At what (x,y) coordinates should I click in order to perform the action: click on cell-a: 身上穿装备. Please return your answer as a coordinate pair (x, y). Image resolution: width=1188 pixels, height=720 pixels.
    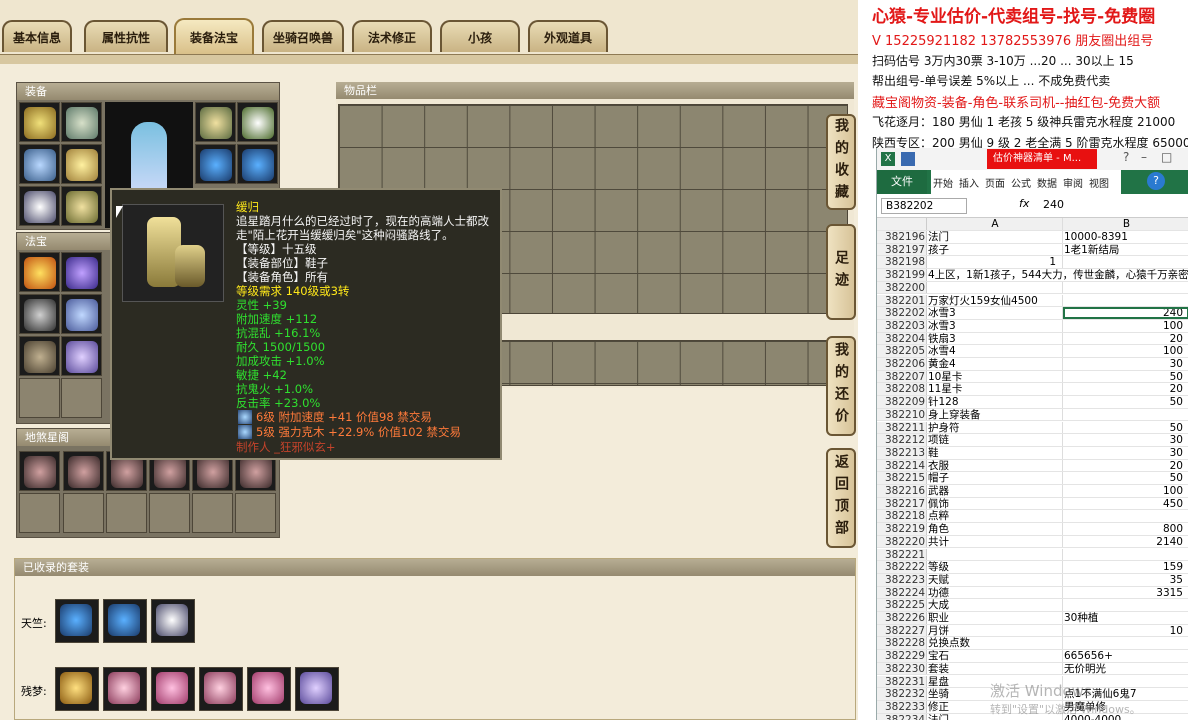
    Looking at the image, I should click on (995, 414).